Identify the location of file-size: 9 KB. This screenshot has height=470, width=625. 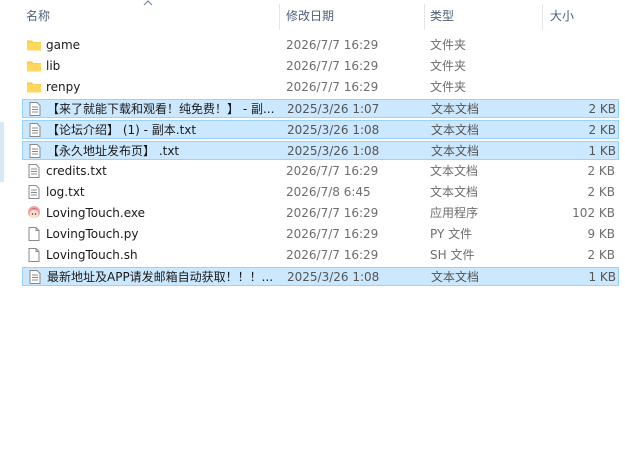
(601, 234).